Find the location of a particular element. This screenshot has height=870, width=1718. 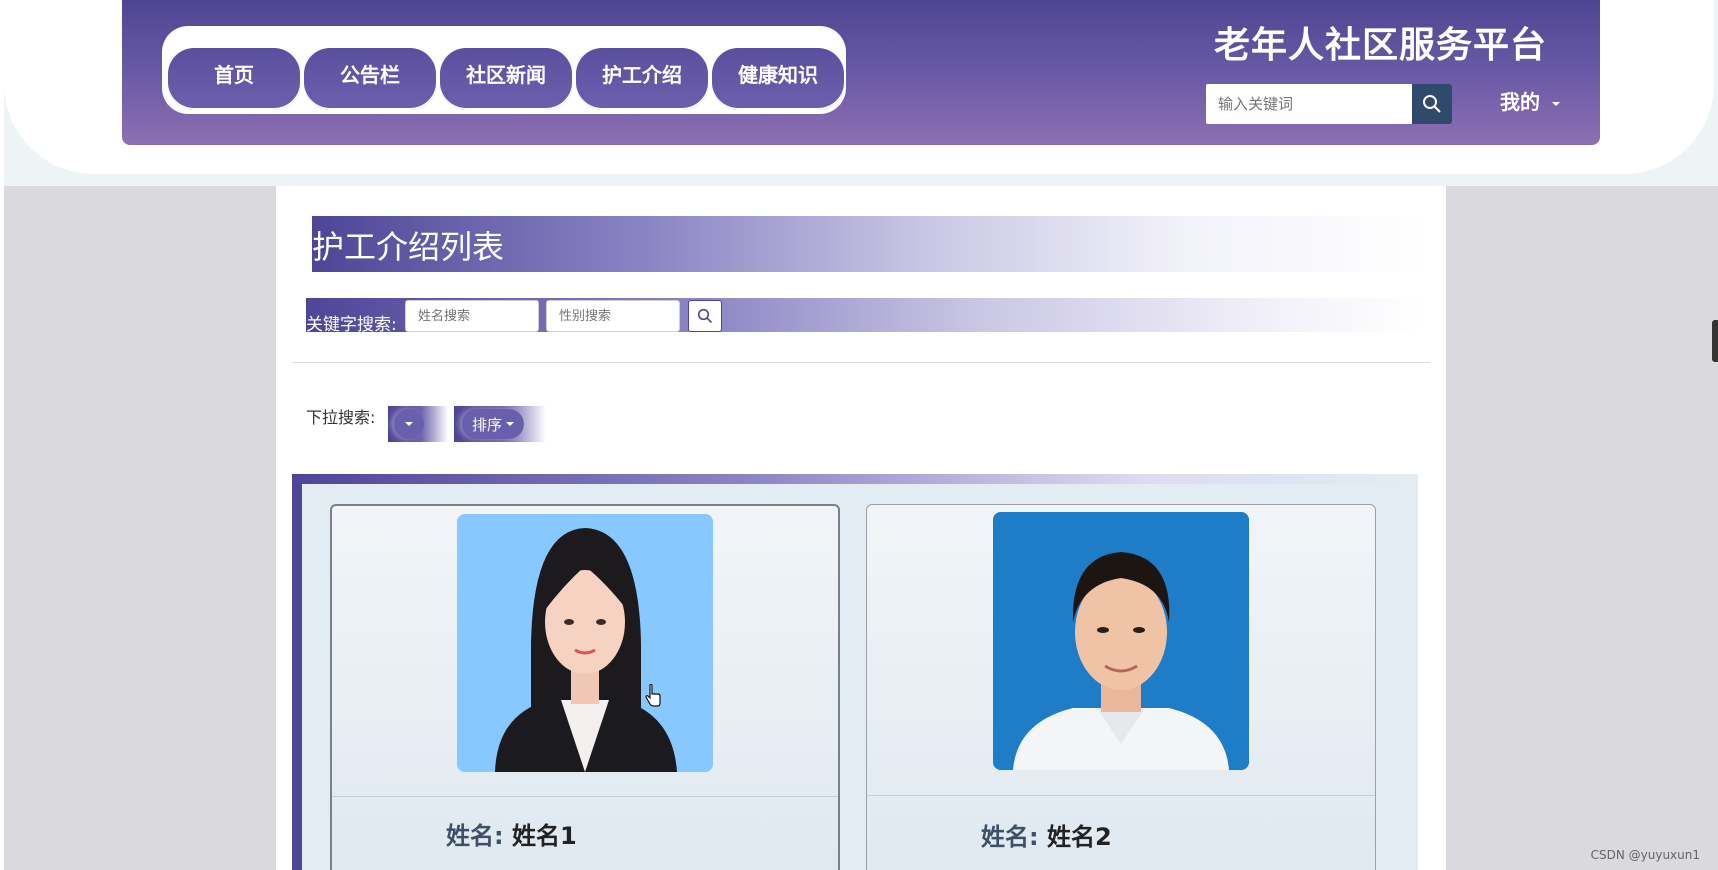

nav-item-news: 社区新闻 is located at coordinates (506, 79).